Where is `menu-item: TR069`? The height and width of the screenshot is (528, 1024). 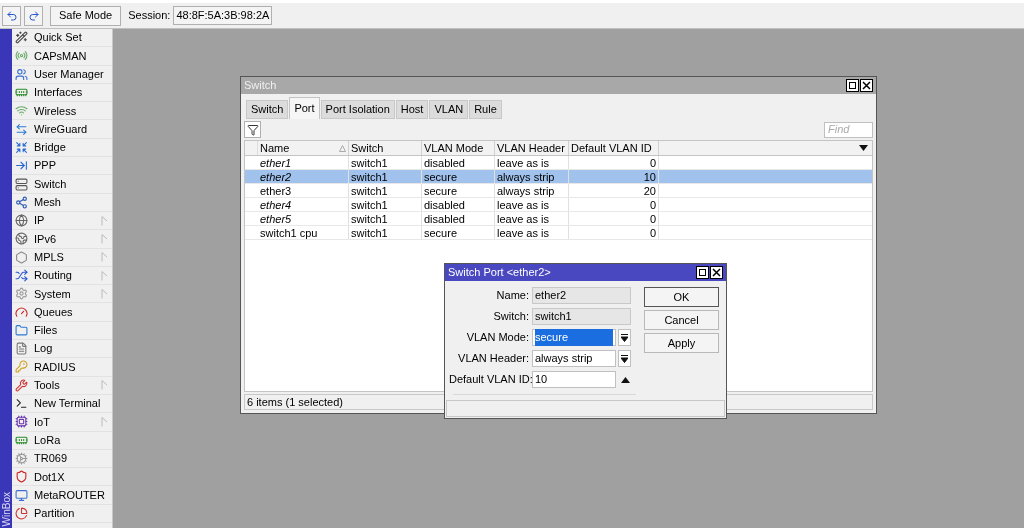 menu-item: TR069 is located at coordinates (62, 459).